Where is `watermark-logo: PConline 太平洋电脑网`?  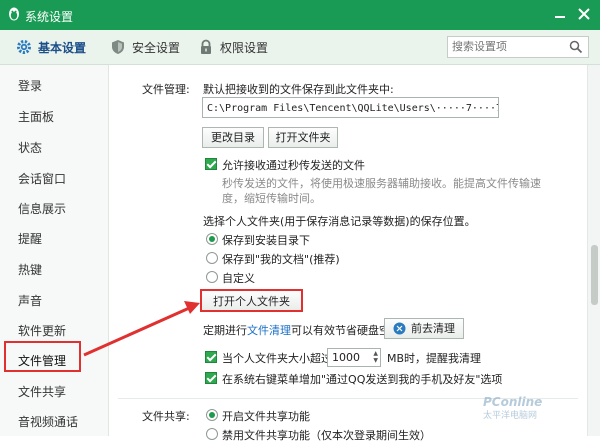 watermark-logo: PConline 太平洋电脑网 is located at coordinates (512, 408).